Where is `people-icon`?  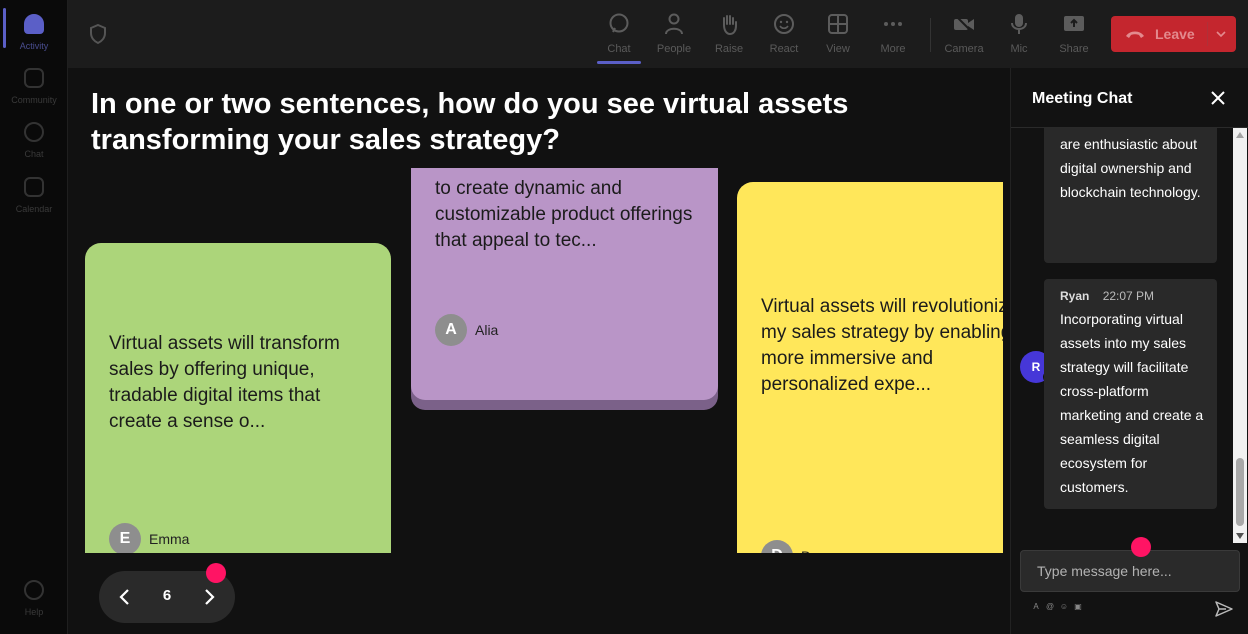 people-icon is located at coordinates (674, 24).